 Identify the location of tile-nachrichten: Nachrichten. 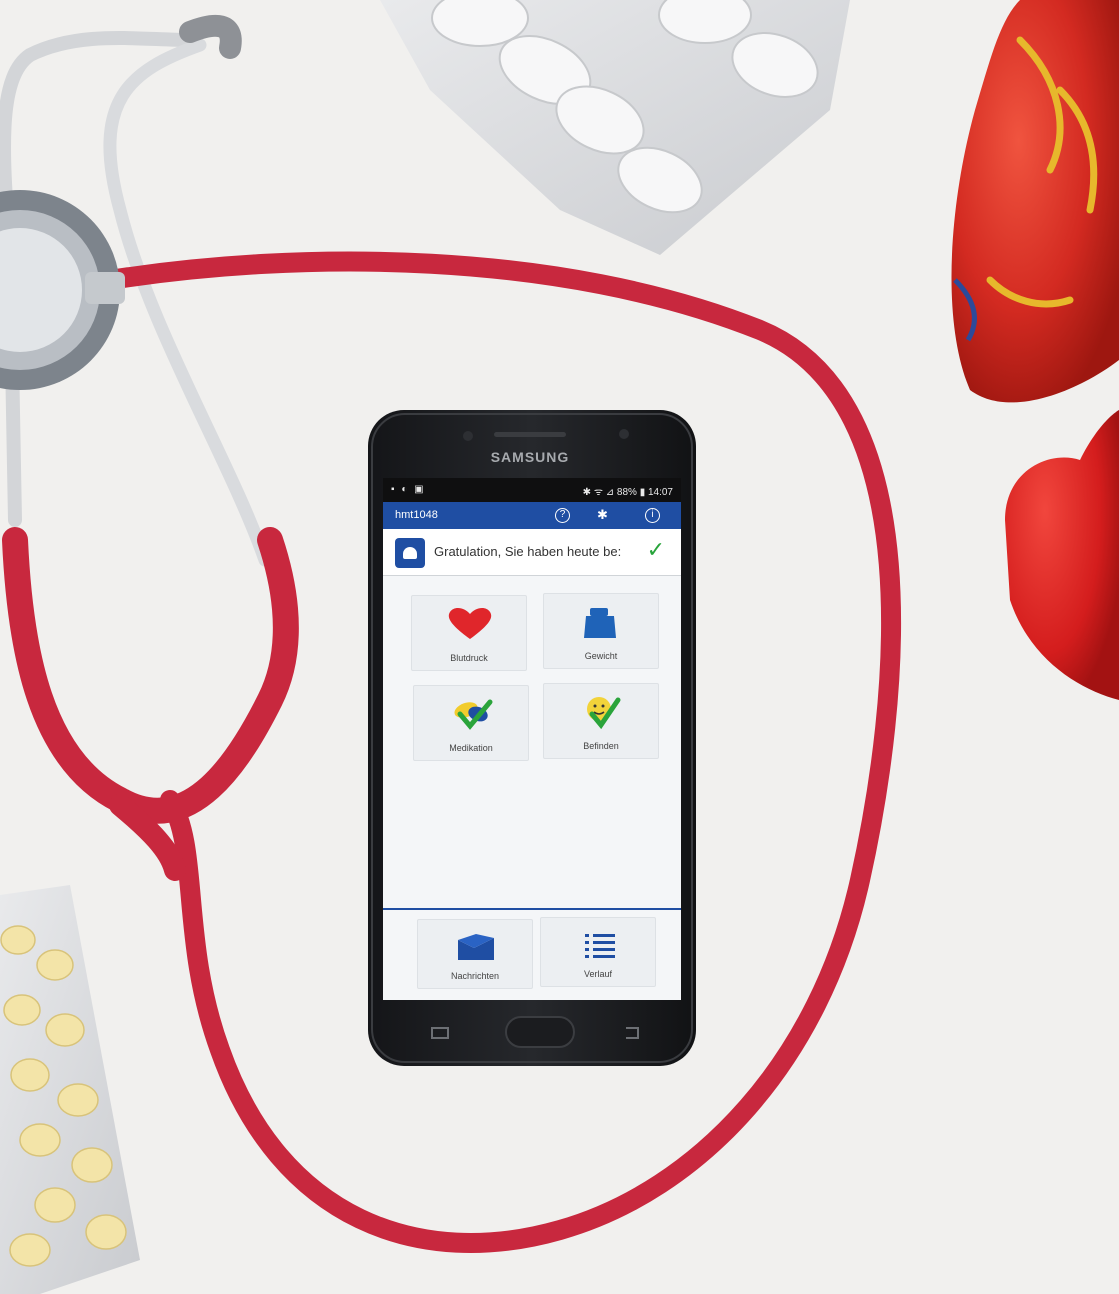
(475, 954).